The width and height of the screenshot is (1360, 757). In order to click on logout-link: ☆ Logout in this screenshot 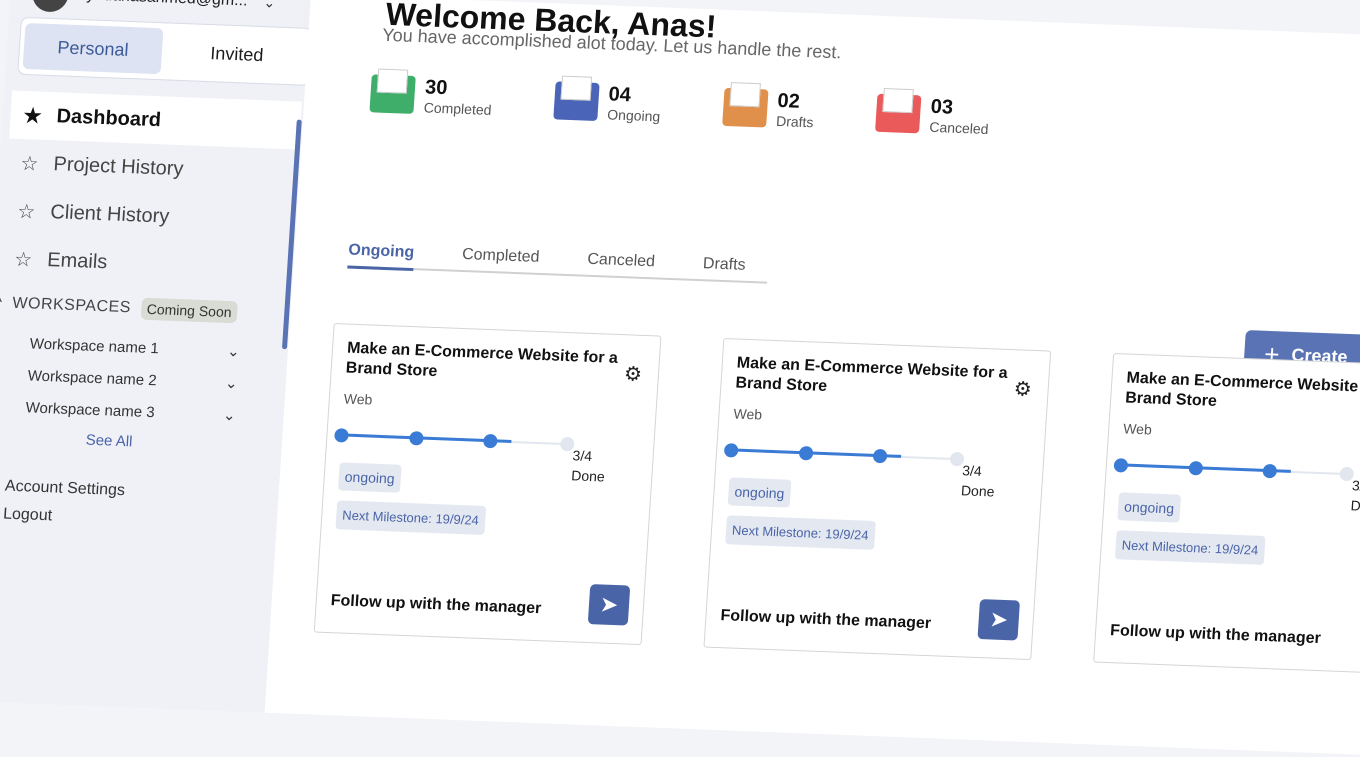, I will do `click(62, 517)`.